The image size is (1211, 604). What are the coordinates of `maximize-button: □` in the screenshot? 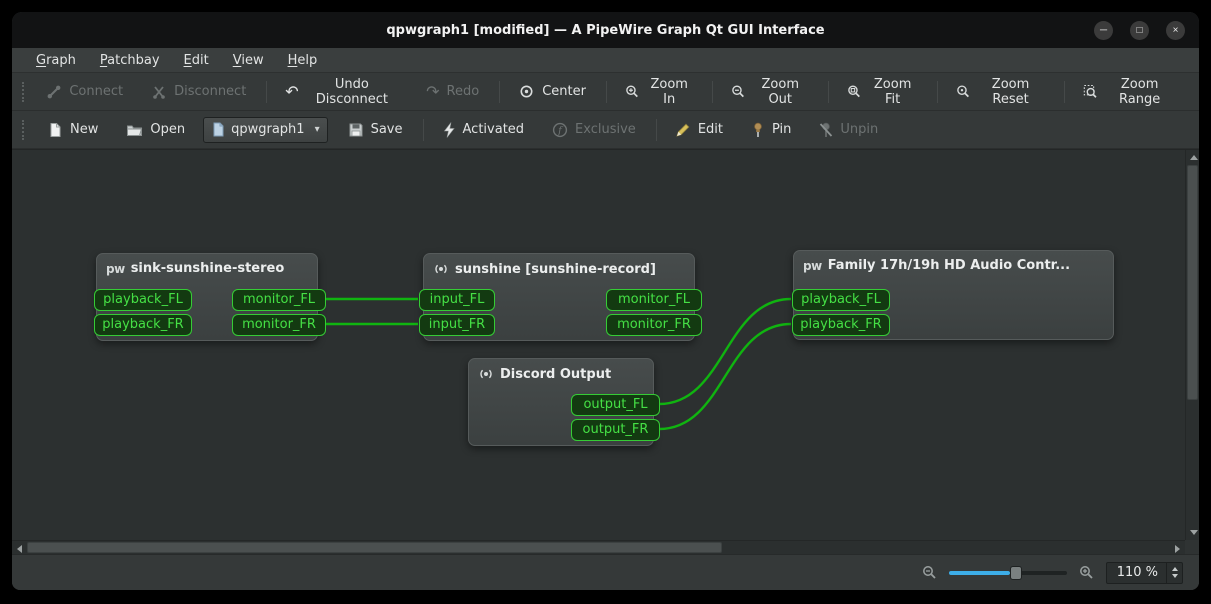 It's located at (1139, 30).